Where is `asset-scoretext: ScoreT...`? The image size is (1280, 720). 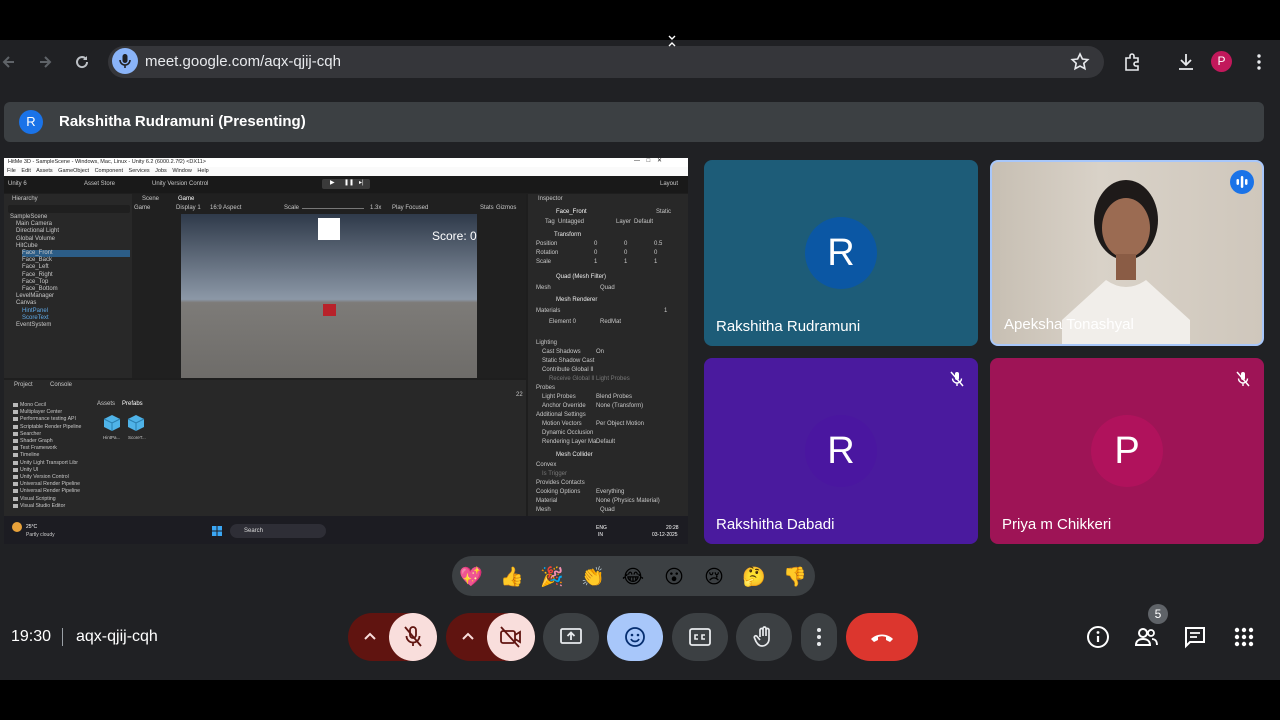
asset-scoretext: ScoreT... is located at coordinates (137, 437).